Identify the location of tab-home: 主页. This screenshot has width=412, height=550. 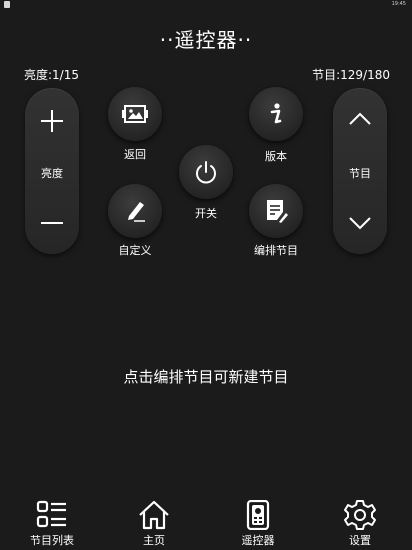
(154, 520).